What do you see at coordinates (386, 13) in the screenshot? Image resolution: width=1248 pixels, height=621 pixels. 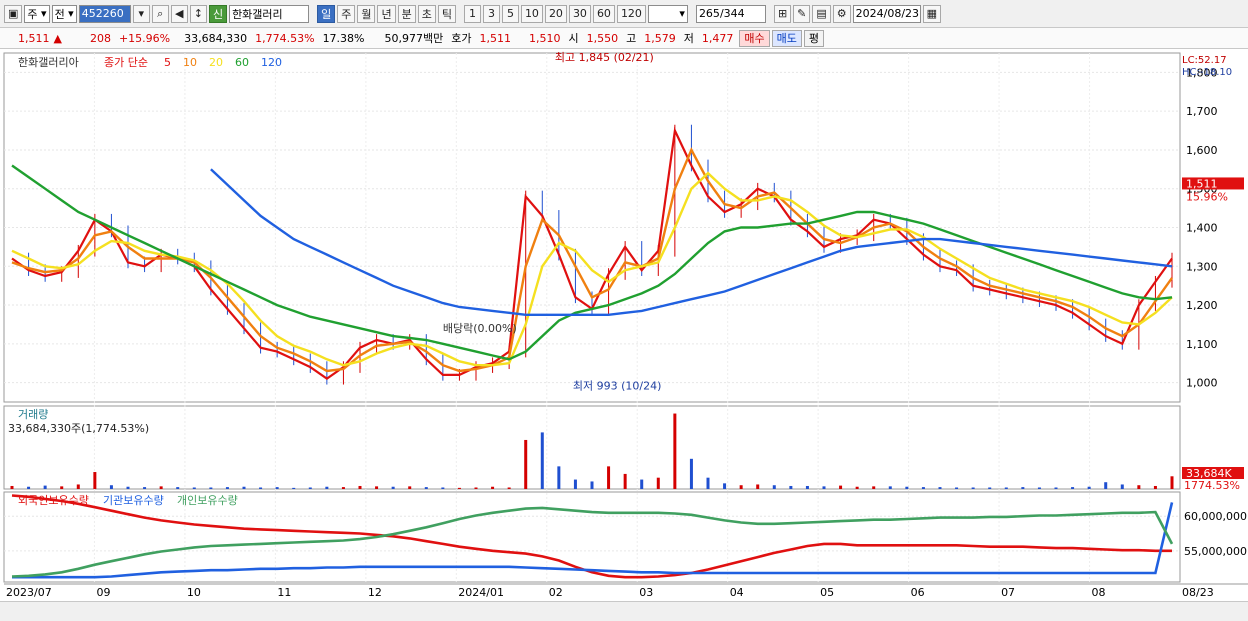 I see `tab-year: 년` at bounding box center [386, 13].